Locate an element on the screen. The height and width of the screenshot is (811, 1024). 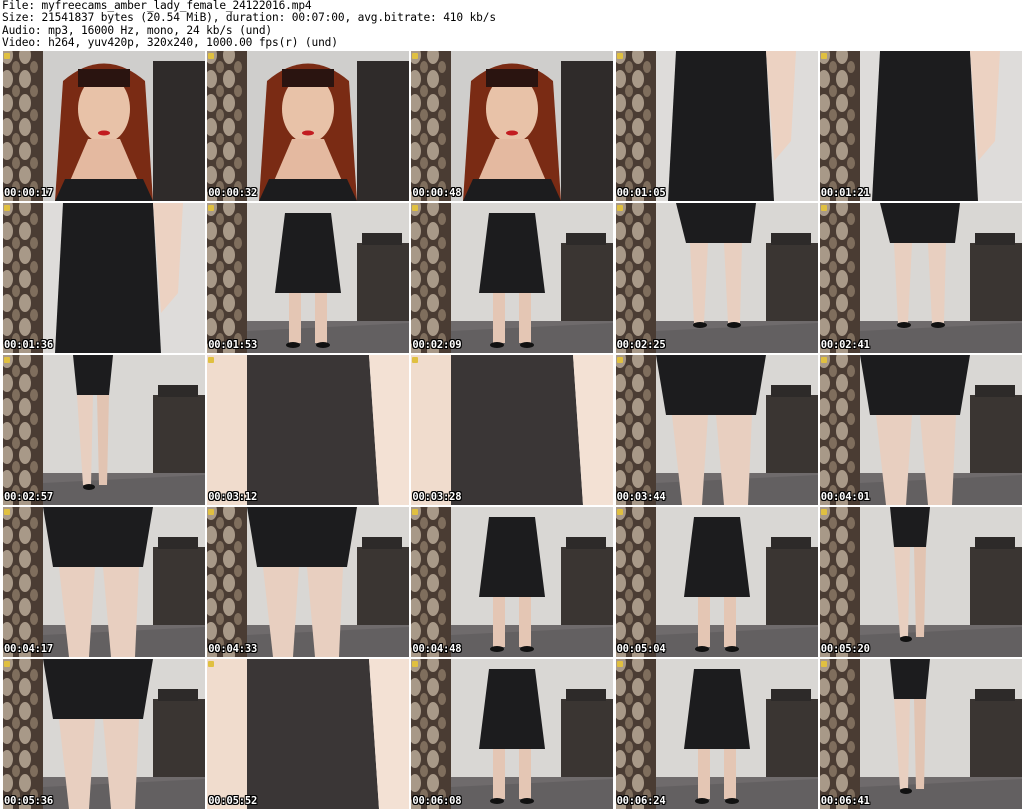
thumbnail-frame: 00:05:36 is located at coordinates (104, 734).